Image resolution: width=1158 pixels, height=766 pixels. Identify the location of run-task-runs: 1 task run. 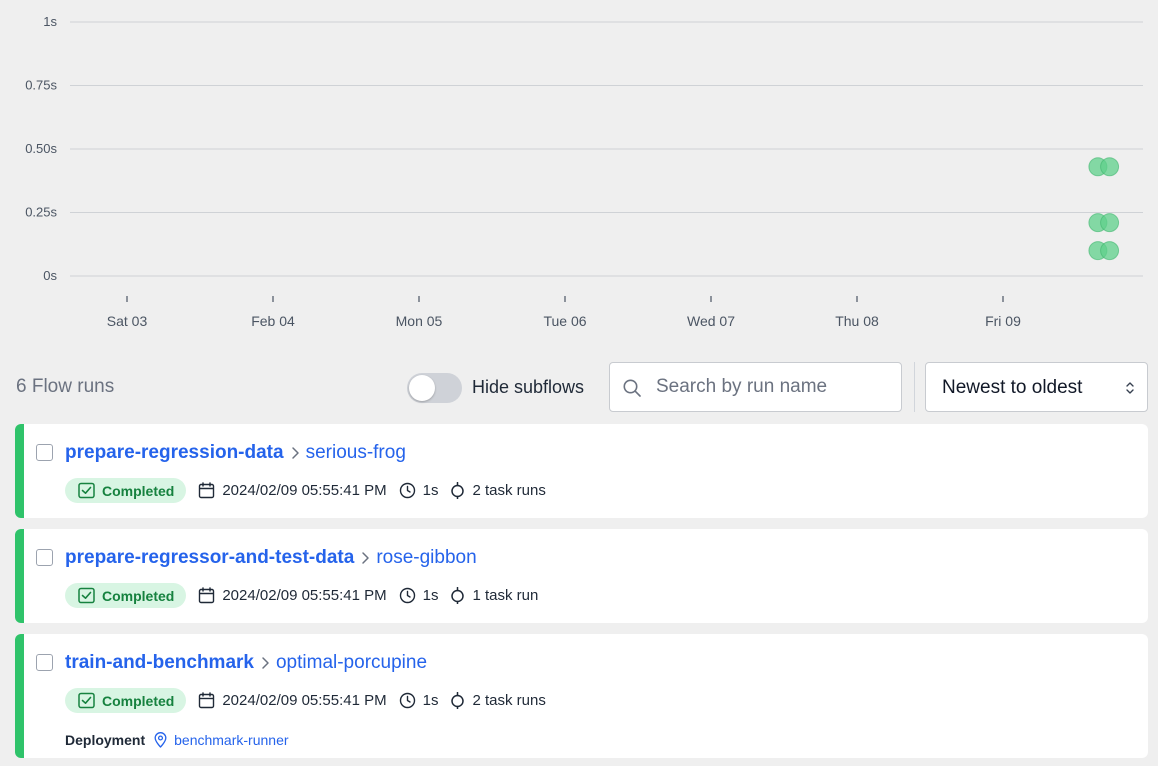
(494, 595).